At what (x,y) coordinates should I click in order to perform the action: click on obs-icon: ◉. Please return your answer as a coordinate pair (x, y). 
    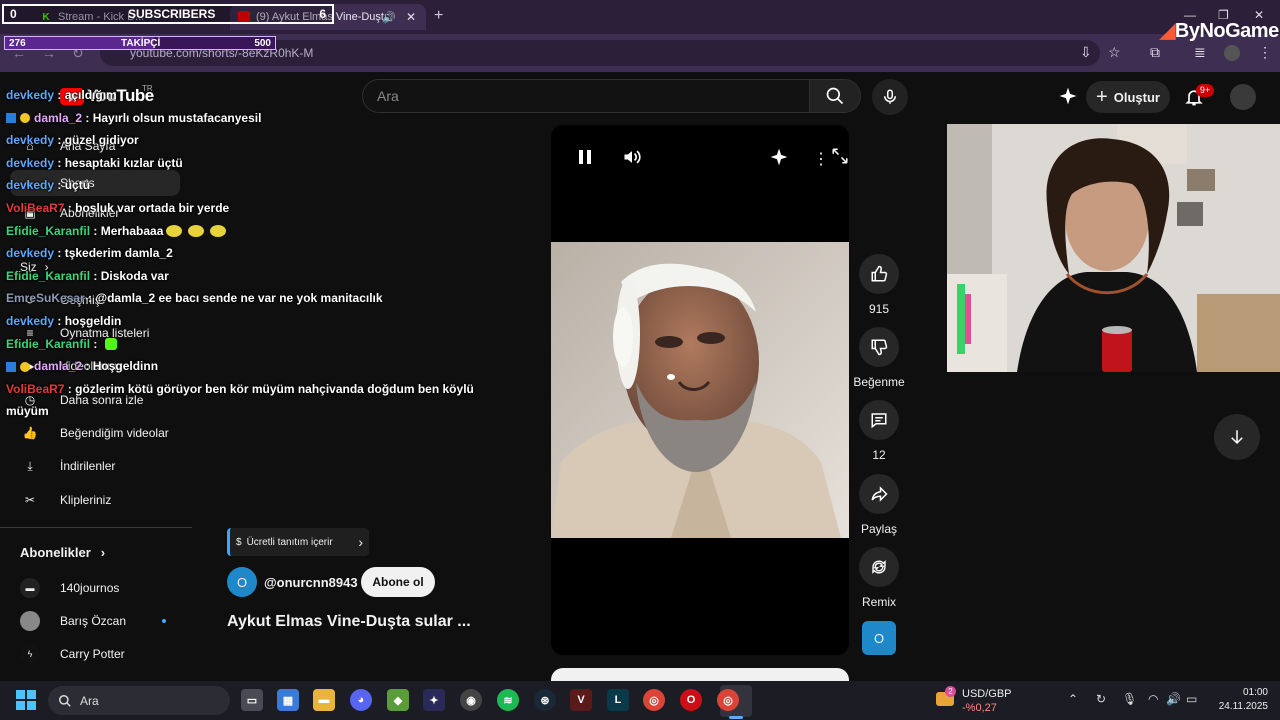
    Looking at the image, I should click on (471, 700).